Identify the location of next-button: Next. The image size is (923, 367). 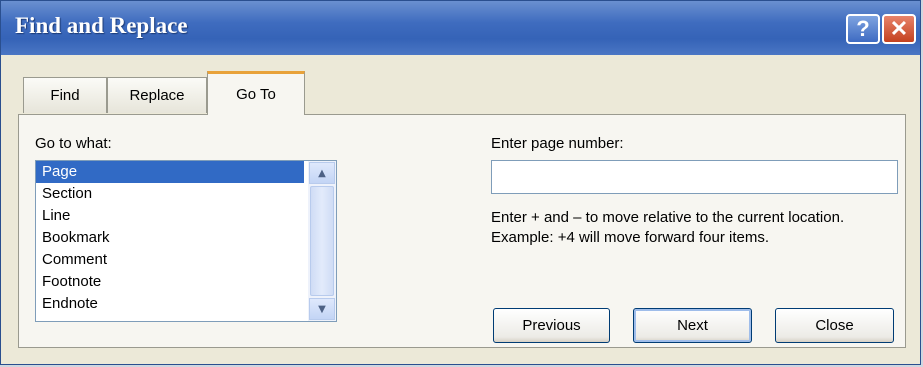
(692, 325).